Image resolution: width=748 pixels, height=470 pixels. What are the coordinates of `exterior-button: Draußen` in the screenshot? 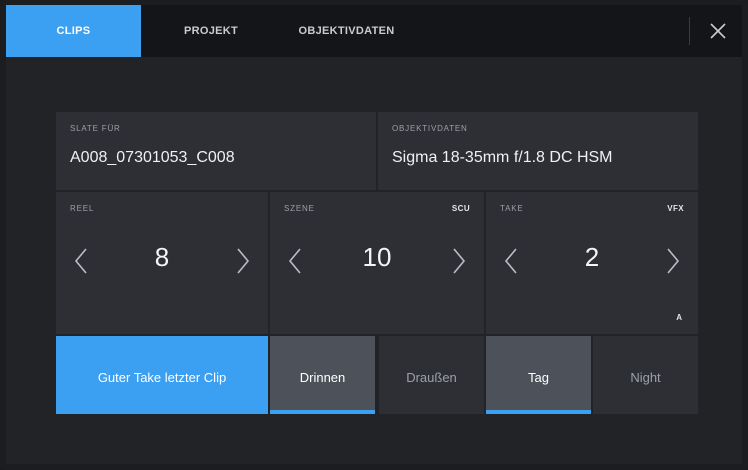 It's located at (431, 375).